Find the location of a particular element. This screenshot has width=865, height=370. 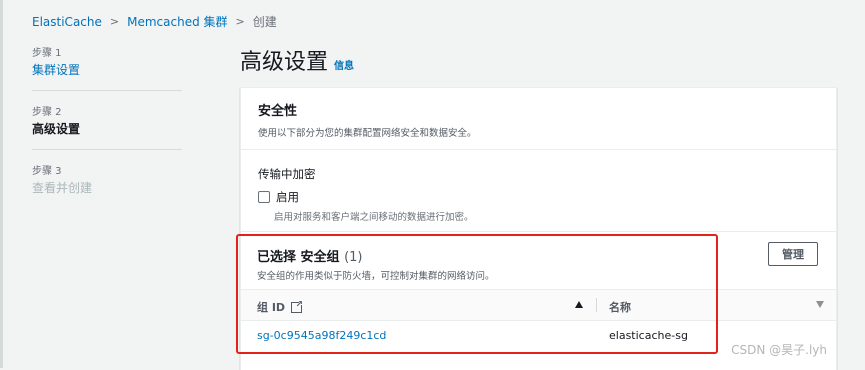

breadcrumb-current: 创建 is located at coordinates (264, 22).